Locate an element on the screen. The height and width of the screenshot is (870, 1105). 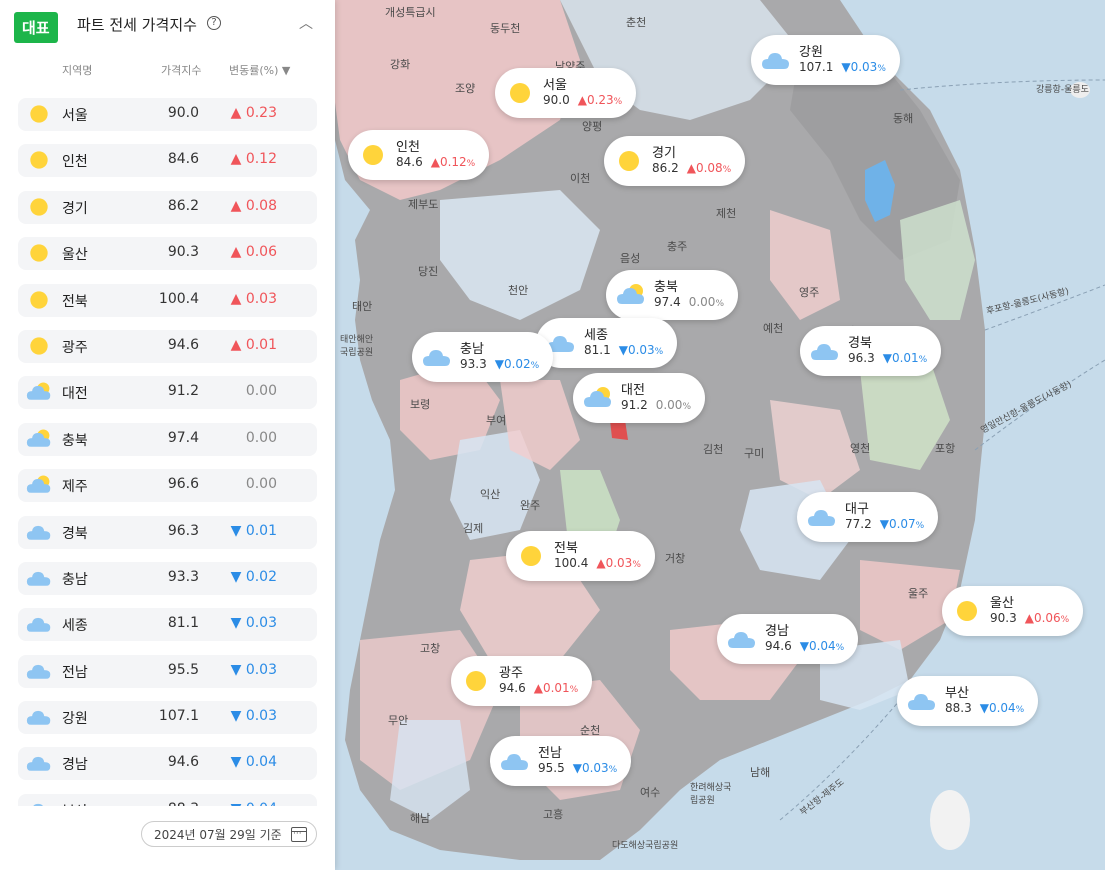
region-row: 경남 94.6 ▼ 0.04 is located at coordinates (167, 764).